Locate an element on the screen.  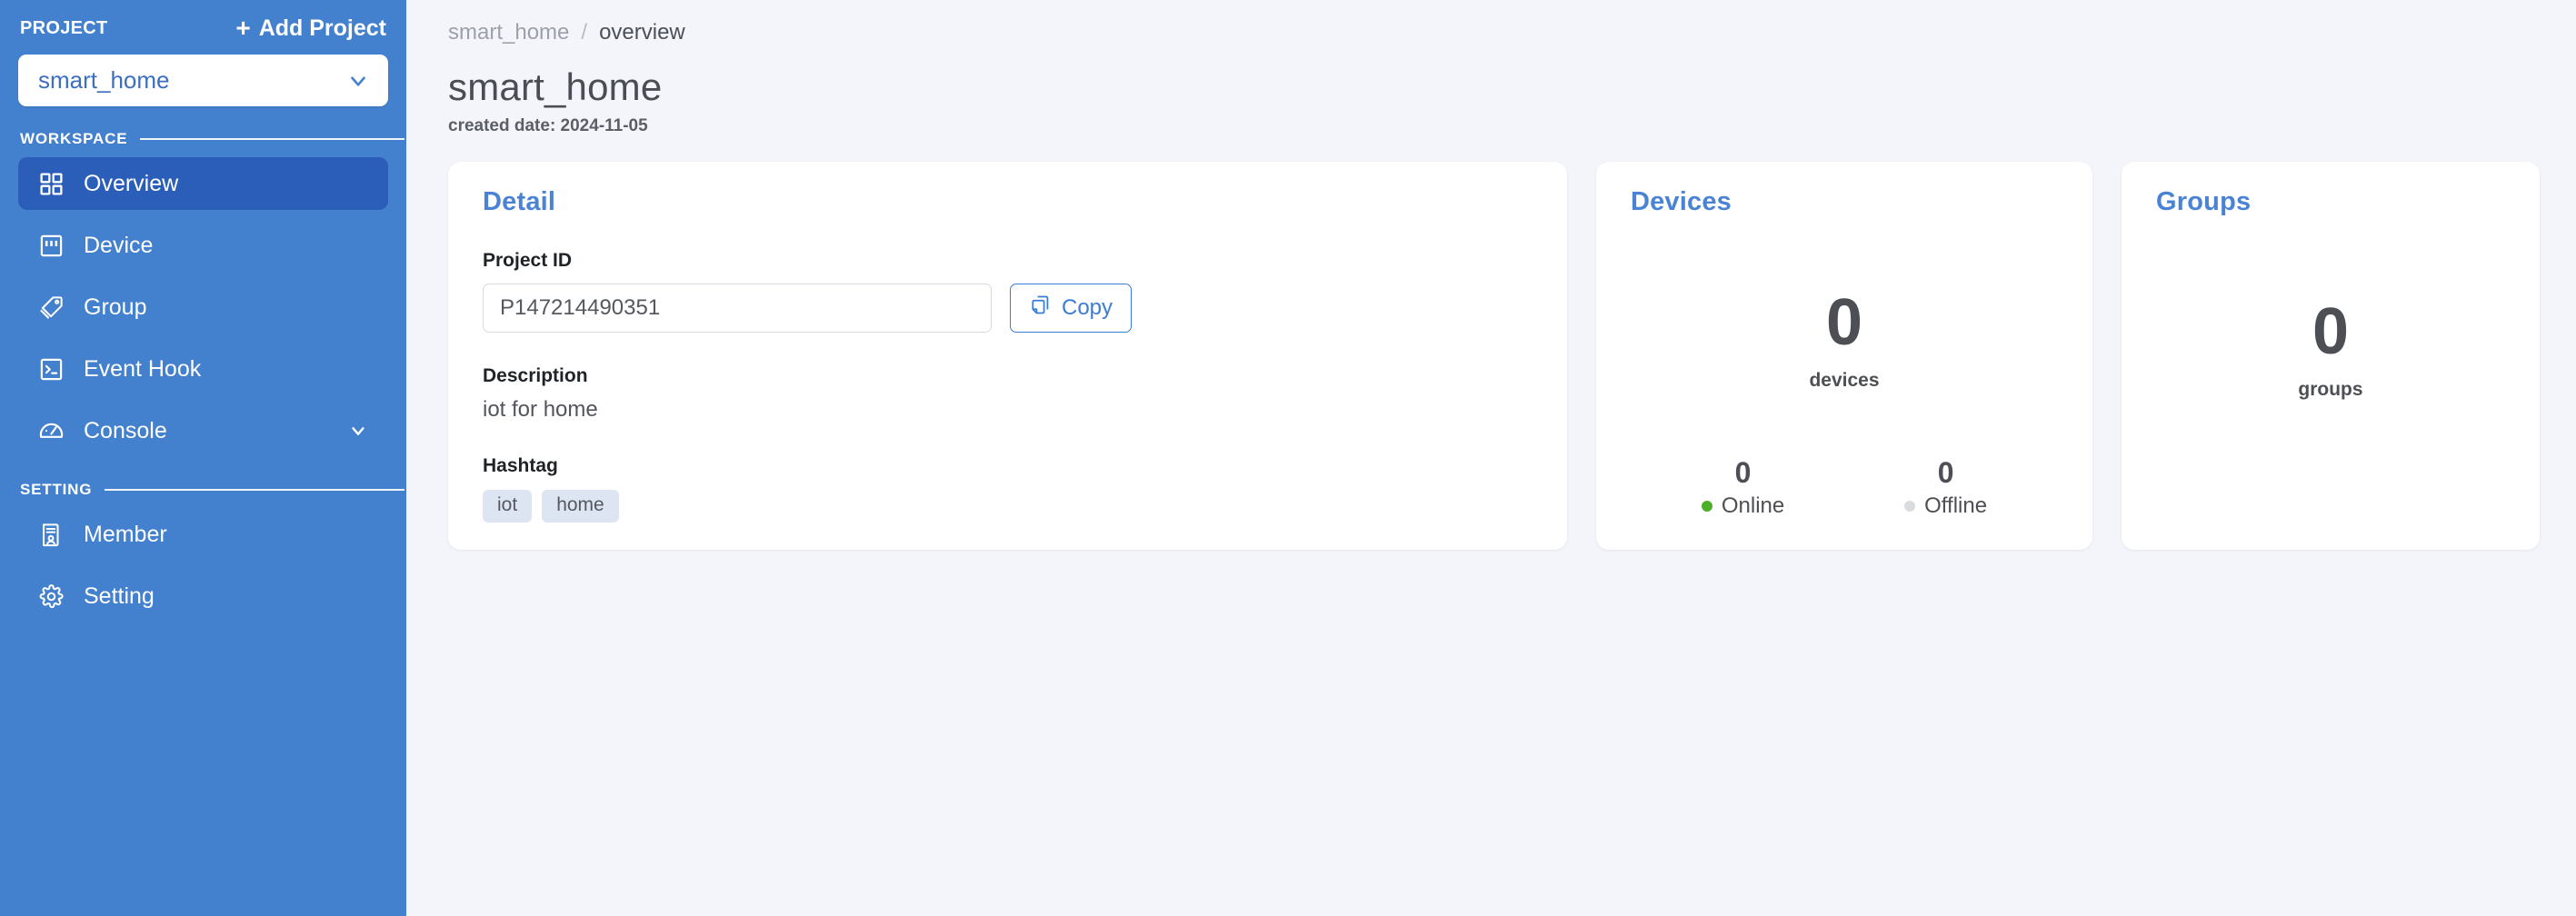
sidebar-item-label: Console is located at coordinates (125, 430).